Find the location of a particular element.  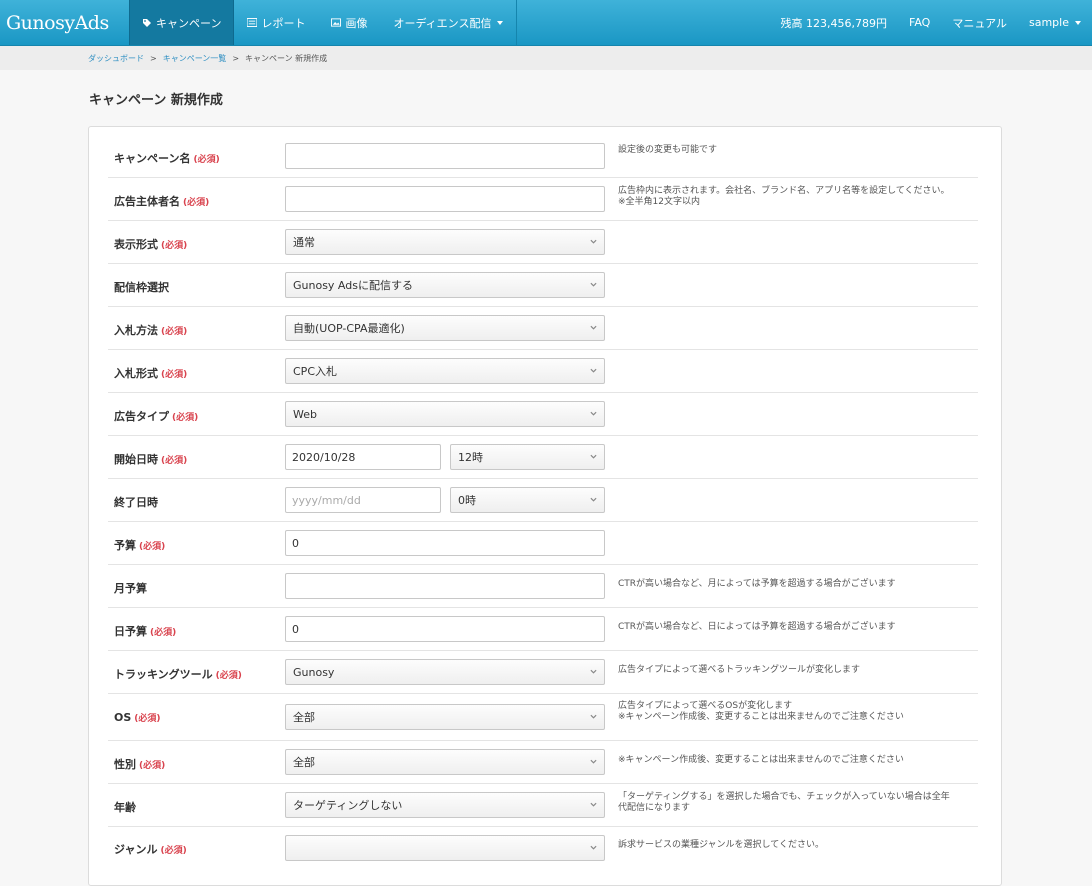

display-format-label: 表示形式 is located at coordinates (136, 244).